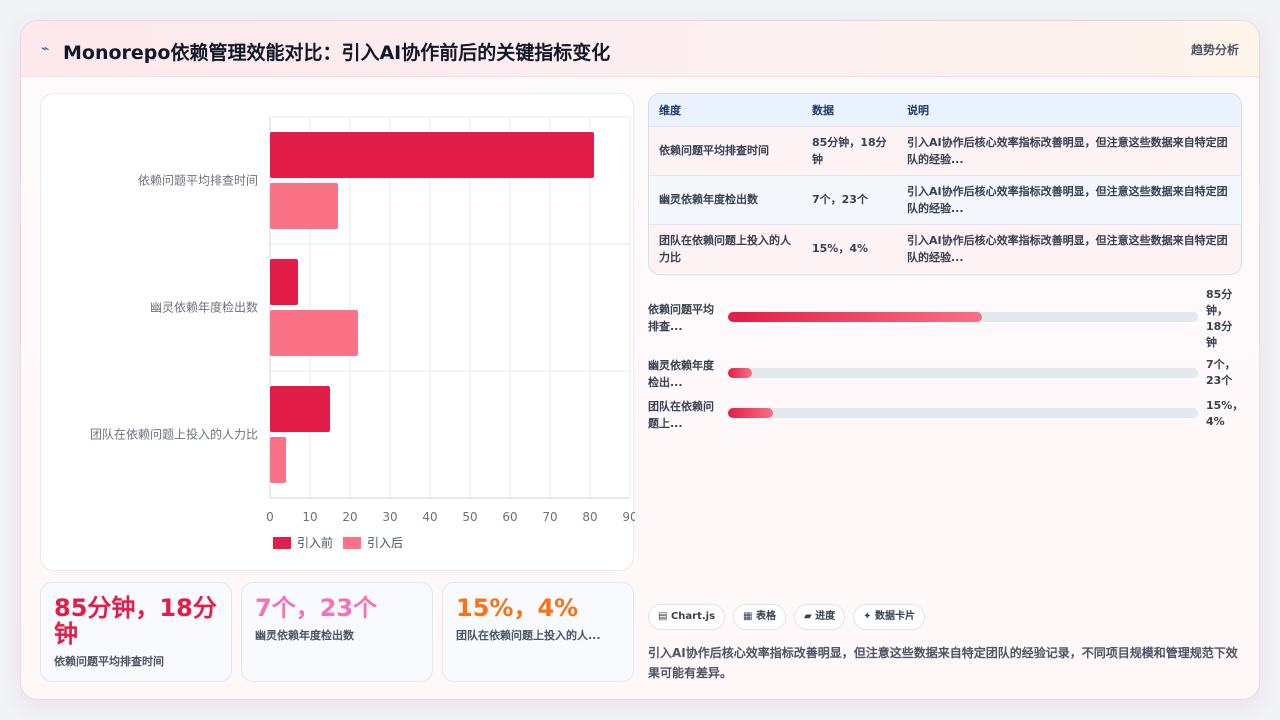 The height and width of the screenshot is (720, 1280). I want to click on chip-data-cards: ✦ 数据卡片, so click(889, 617).